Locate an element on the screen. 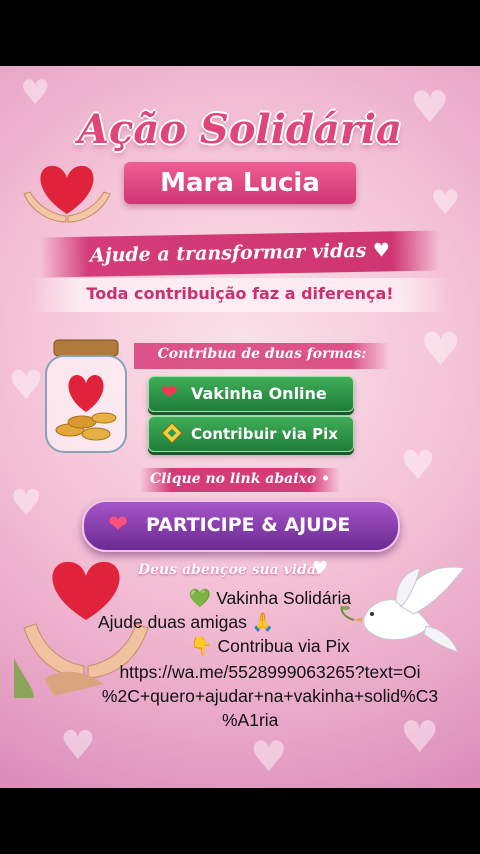 Image resolution: width=480 pixels, height=854 pixels. poster-title: Ação Solidária is located at coordinates (240, 129).